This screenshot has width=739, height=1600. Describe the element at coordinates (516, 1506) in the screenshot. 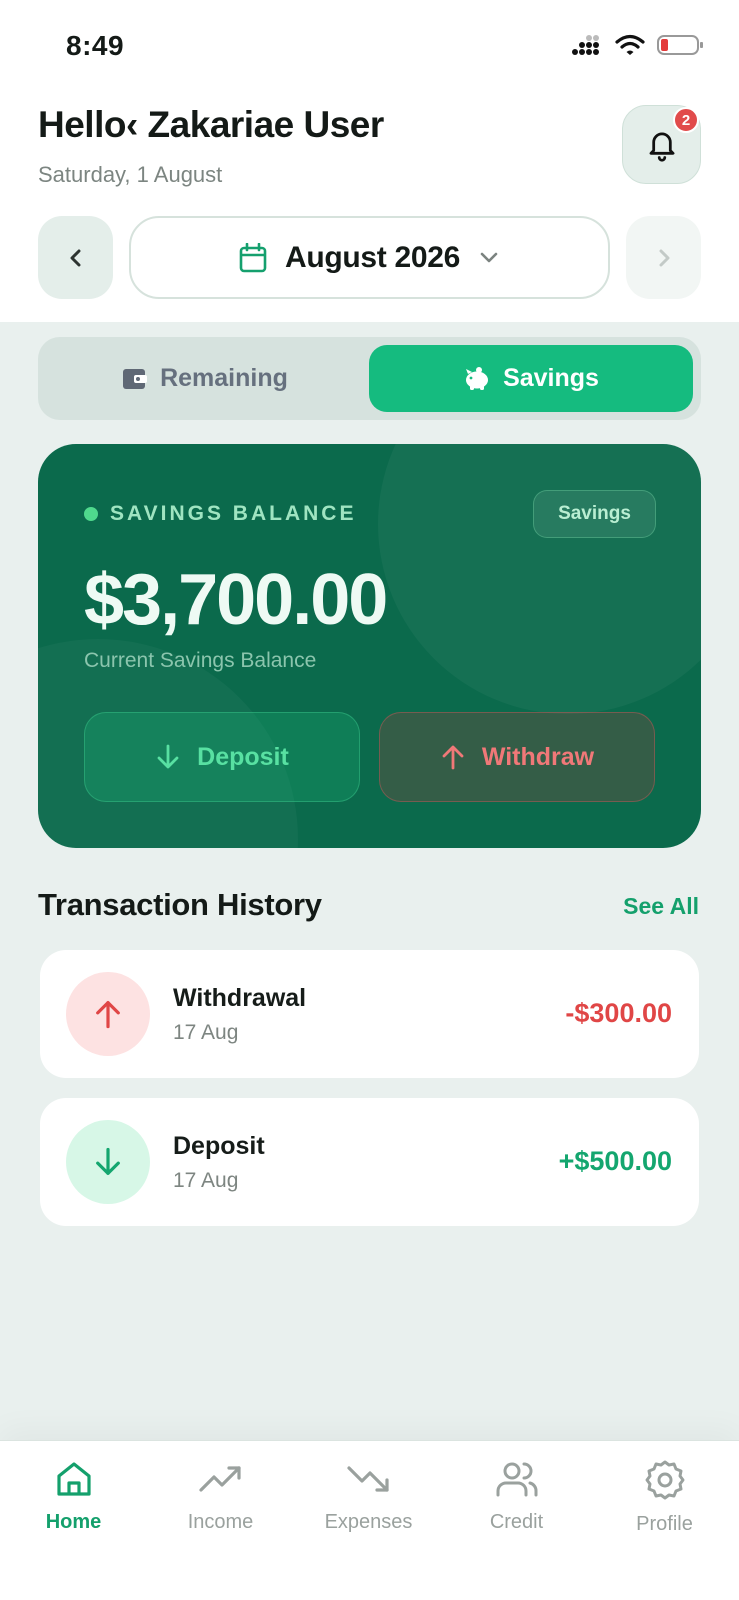

I see `tab-credit: Credit` at that location.